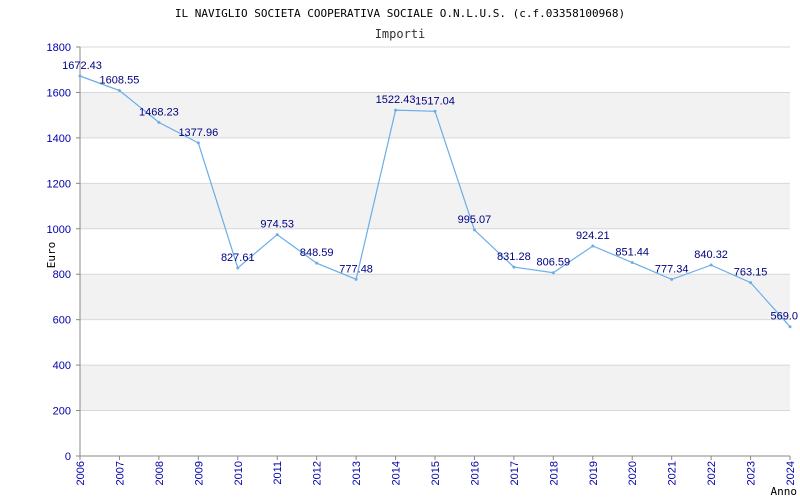 Image resolution: width=800 pixels, height=500 pixels. Describe the element at coordinates (633, 473) in the screenshot. I see `x-tick-label: 2020` at that location.